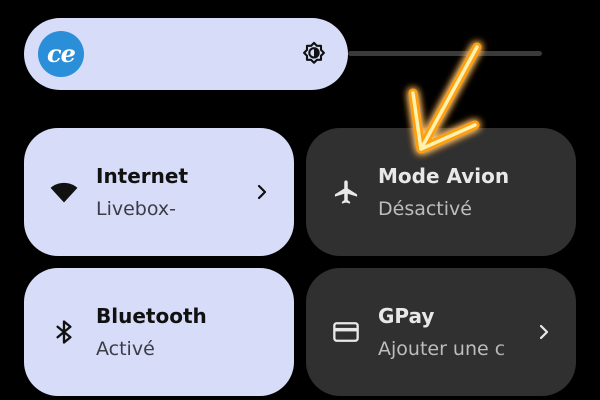  What do you see at coordinates (516, 351) in the screenshot?
I see `text-fade` at bounding box center [516, 351].